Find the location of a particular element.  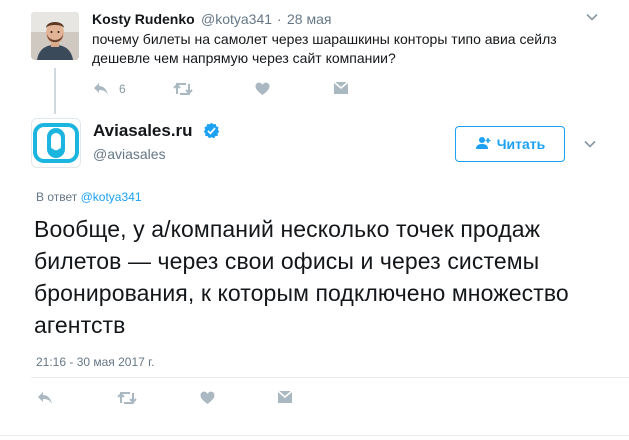

parent-tweet-date: 28 мая is located at coordinates (309, 19).